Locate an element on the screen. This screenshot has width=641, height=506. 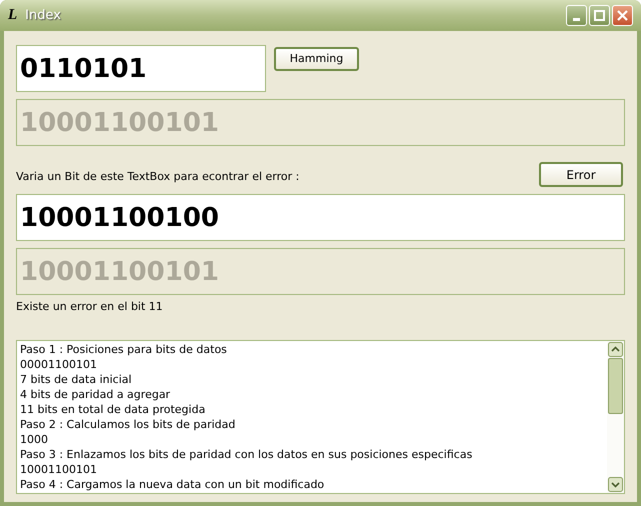
log-line: 11 bits en total de data protegida is located at coordinates (113, 409).